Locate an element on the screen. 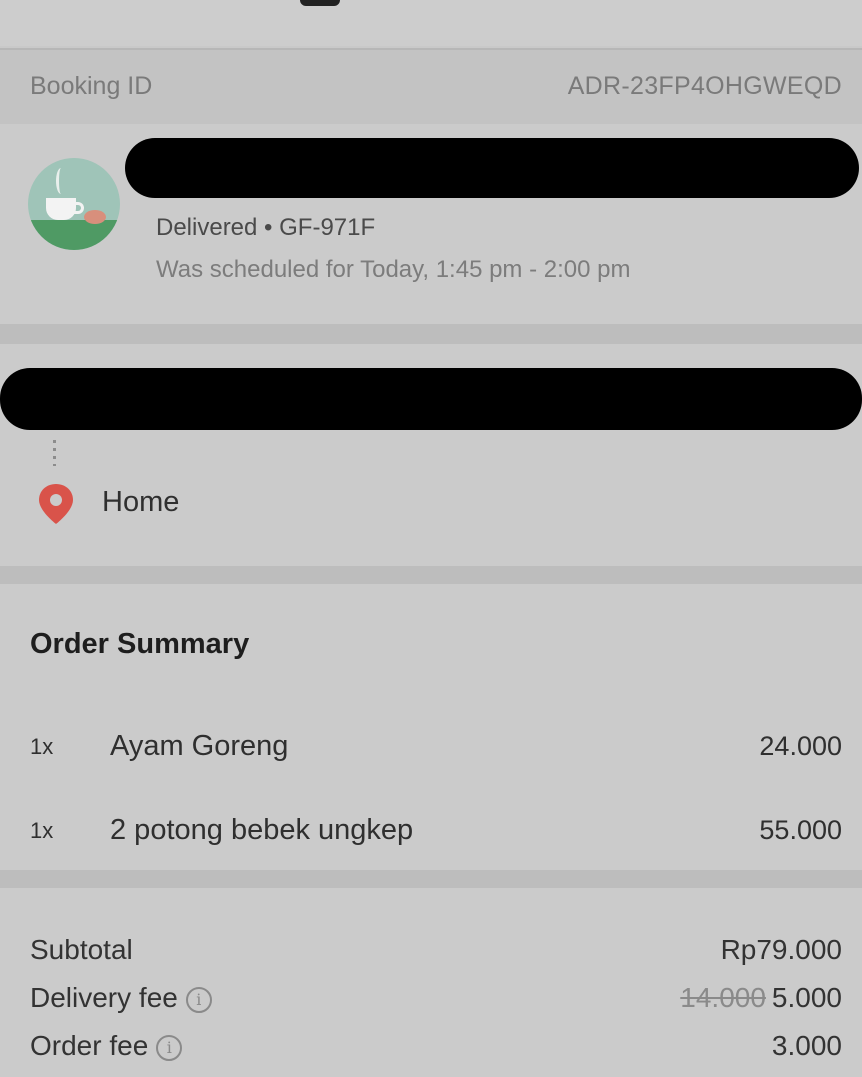  header-title-fragment is located at coordinates (320, 3).